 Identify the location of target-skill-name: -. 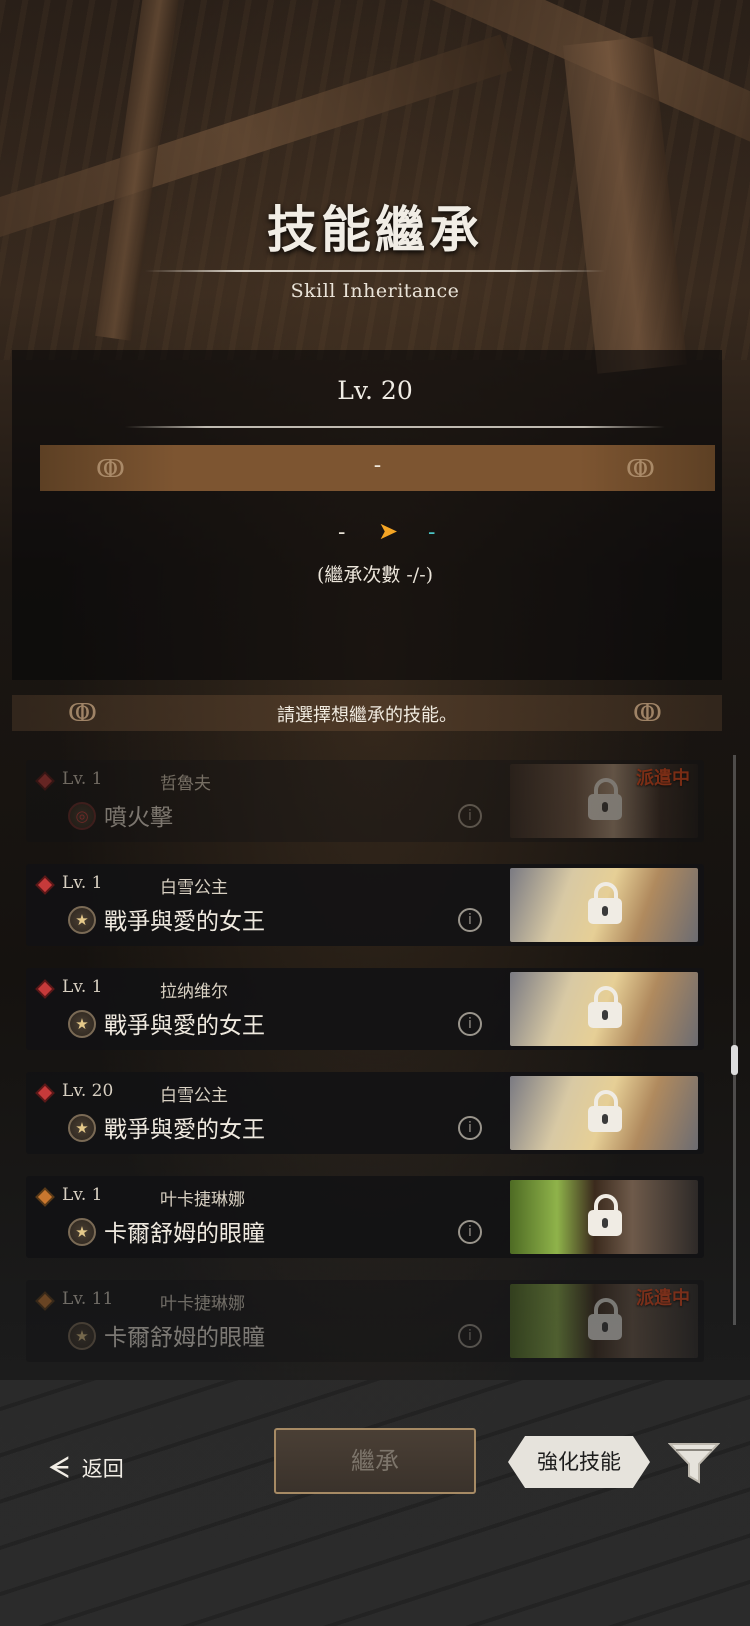
(377, 465).